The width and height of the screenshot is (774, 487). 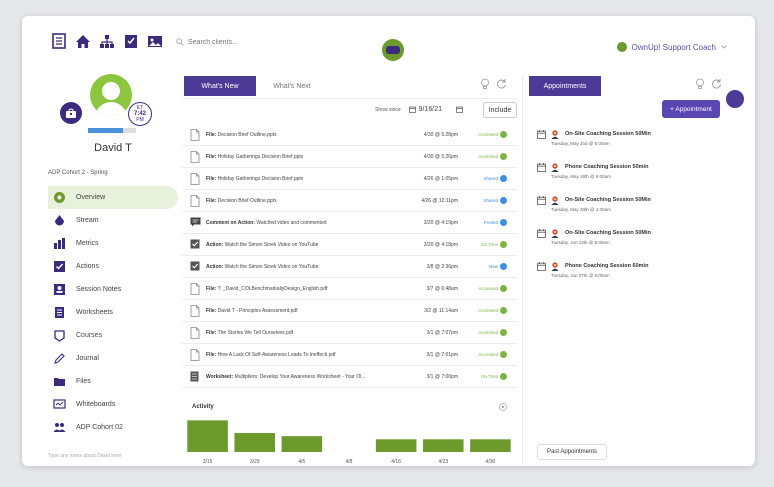 What do you see at coordinates (627, 87) in the screenshot?
I see `appointments-tabs: Appointments` at bounding box center [627, 87].